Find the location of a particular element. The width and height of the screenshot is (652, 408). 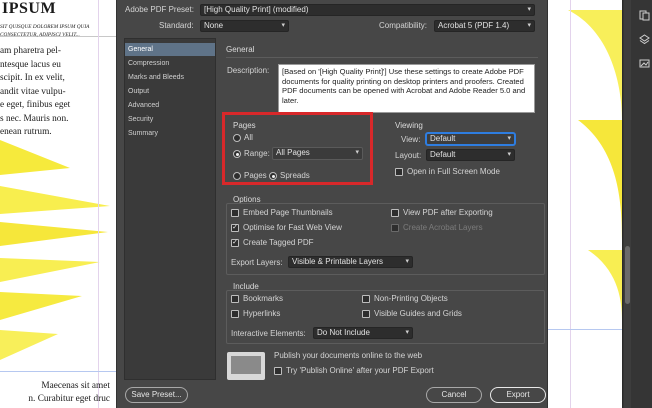

sidebar-item-compression: Compression is located at coordinates (170, 63).